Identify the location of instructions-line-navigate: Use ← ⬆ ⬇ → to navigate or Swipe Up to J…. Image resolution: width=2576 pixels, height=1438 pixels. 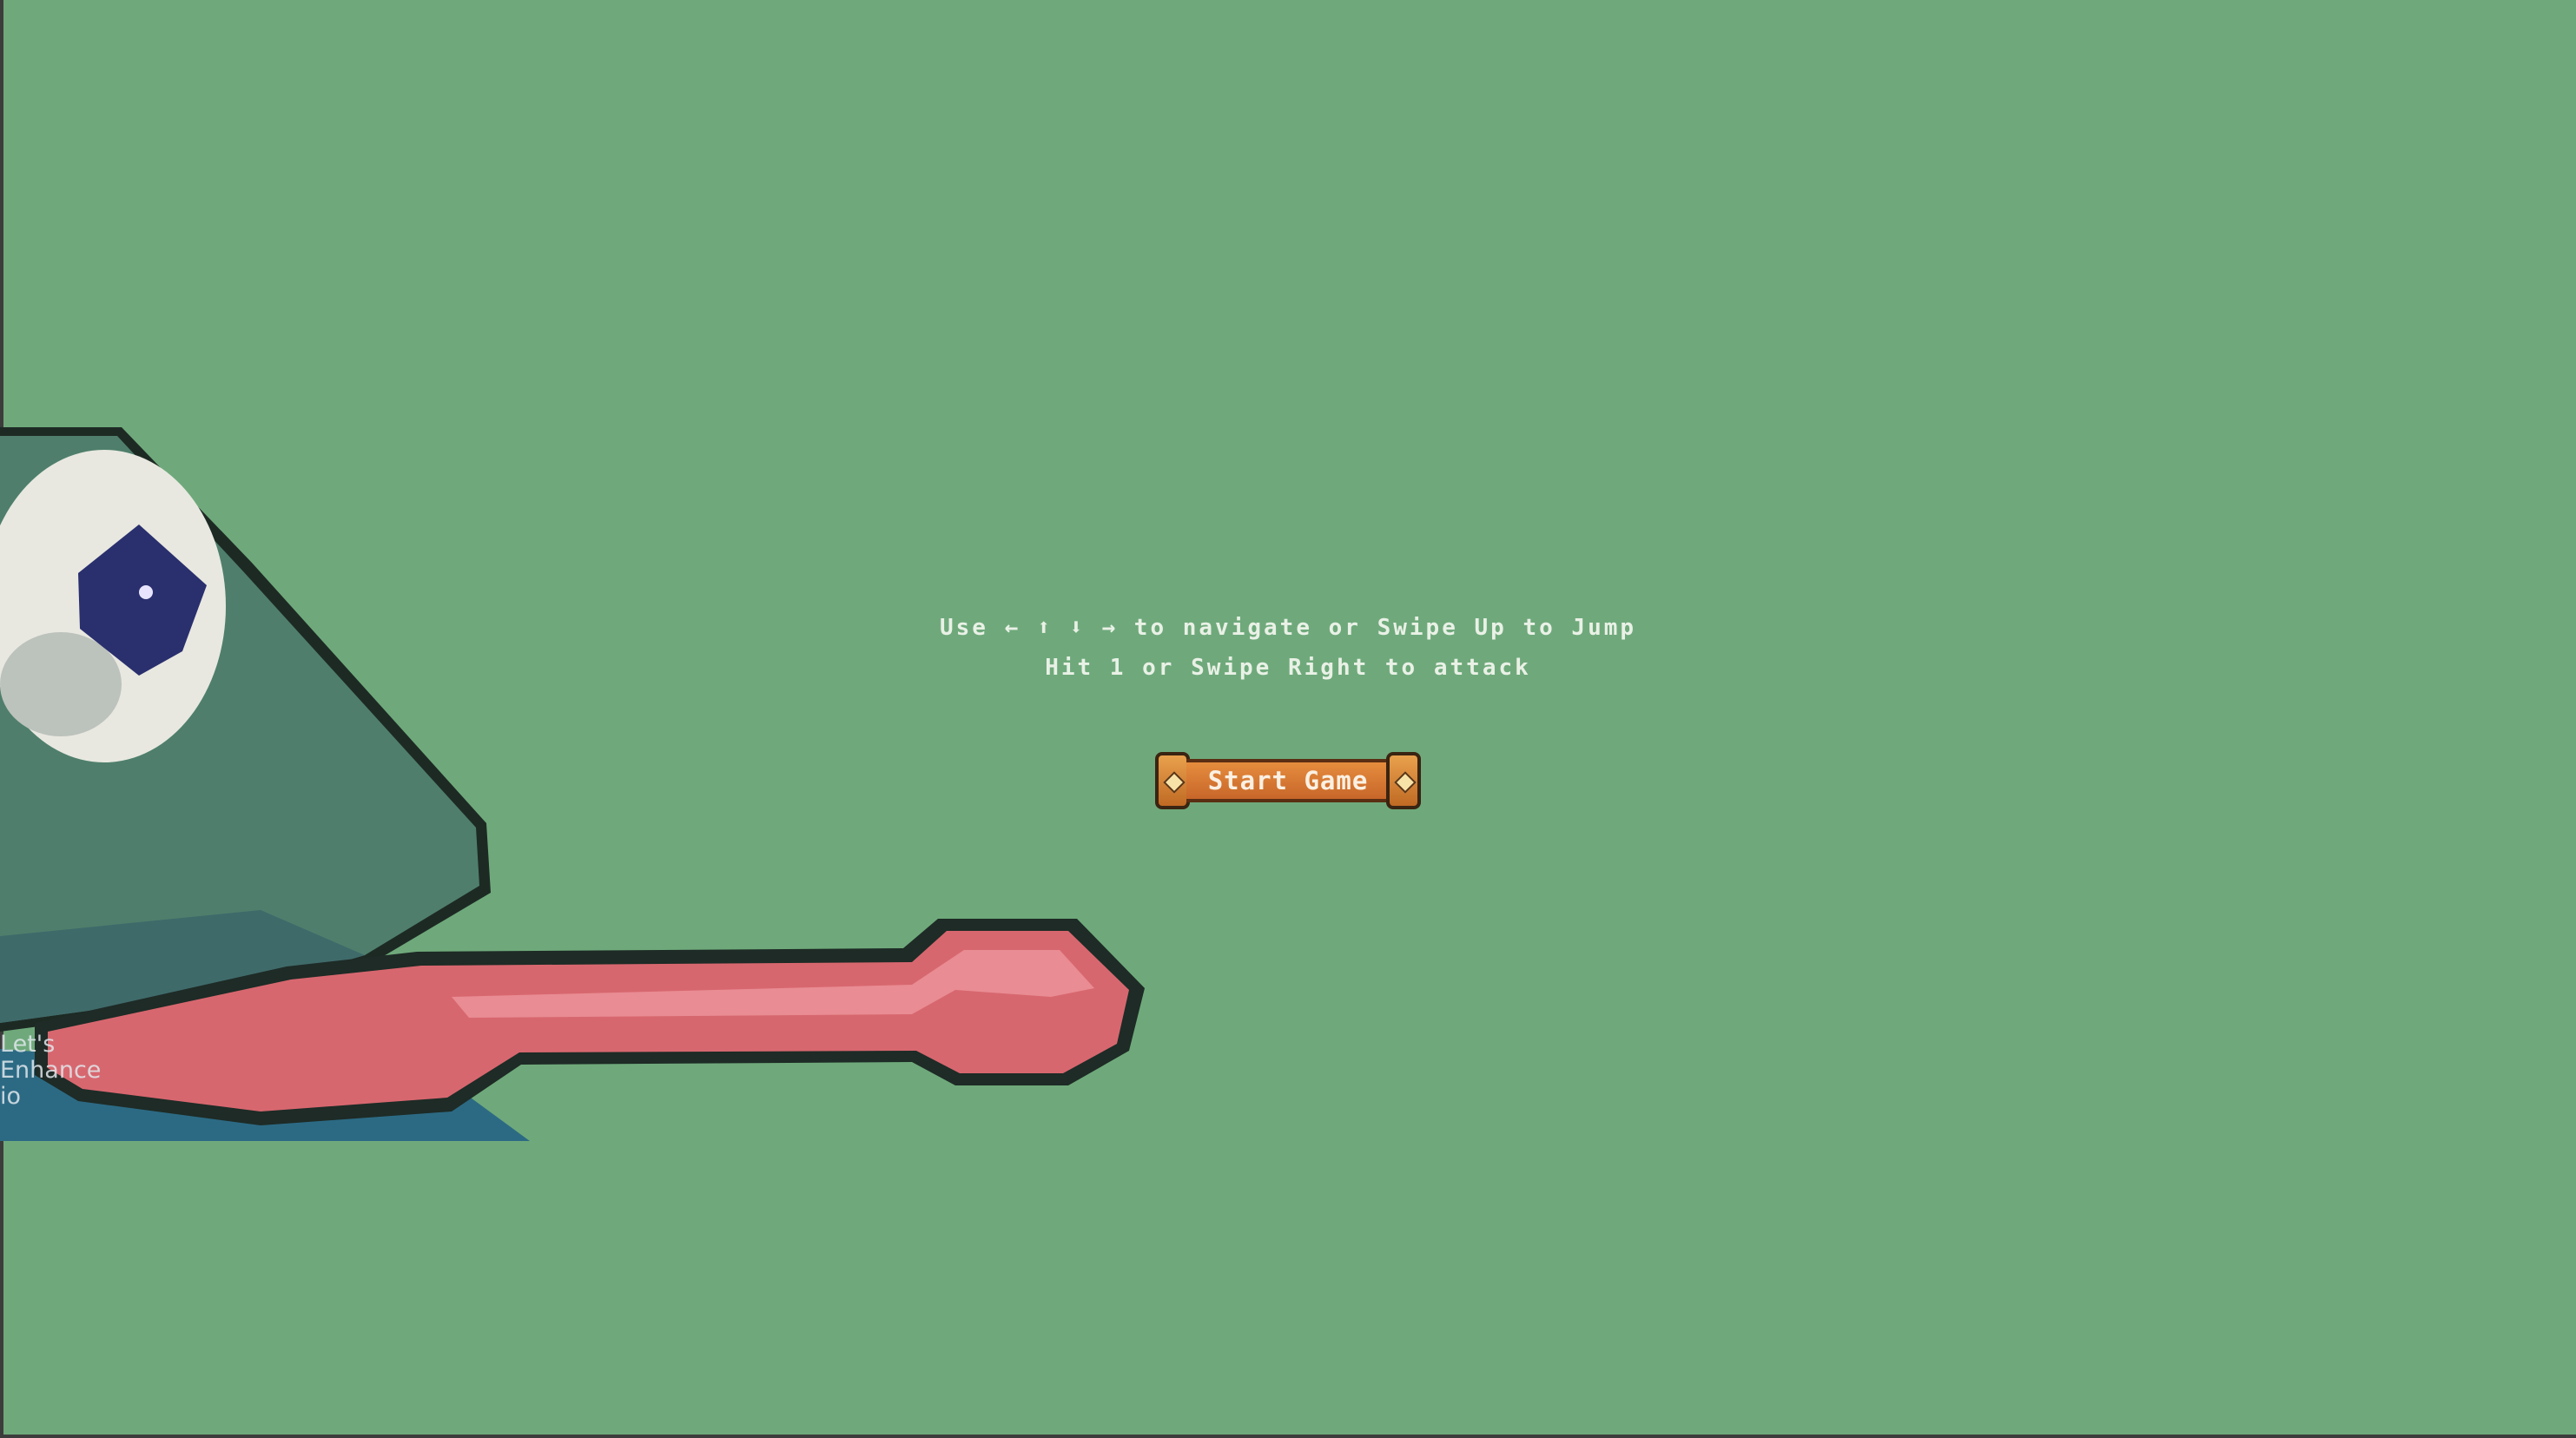
(1288, 628).